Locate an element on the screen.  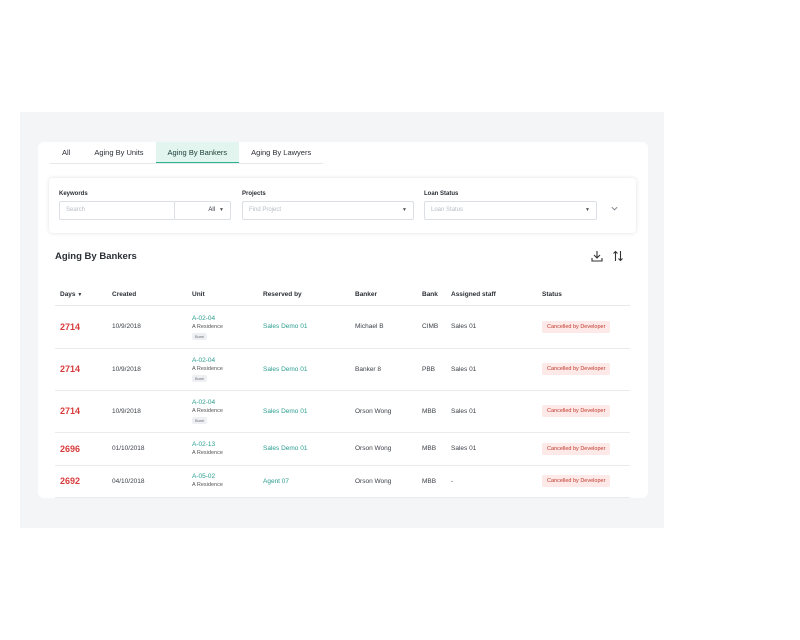
reserved-by-link: Agent 07 is located at coordinates (309, 481).